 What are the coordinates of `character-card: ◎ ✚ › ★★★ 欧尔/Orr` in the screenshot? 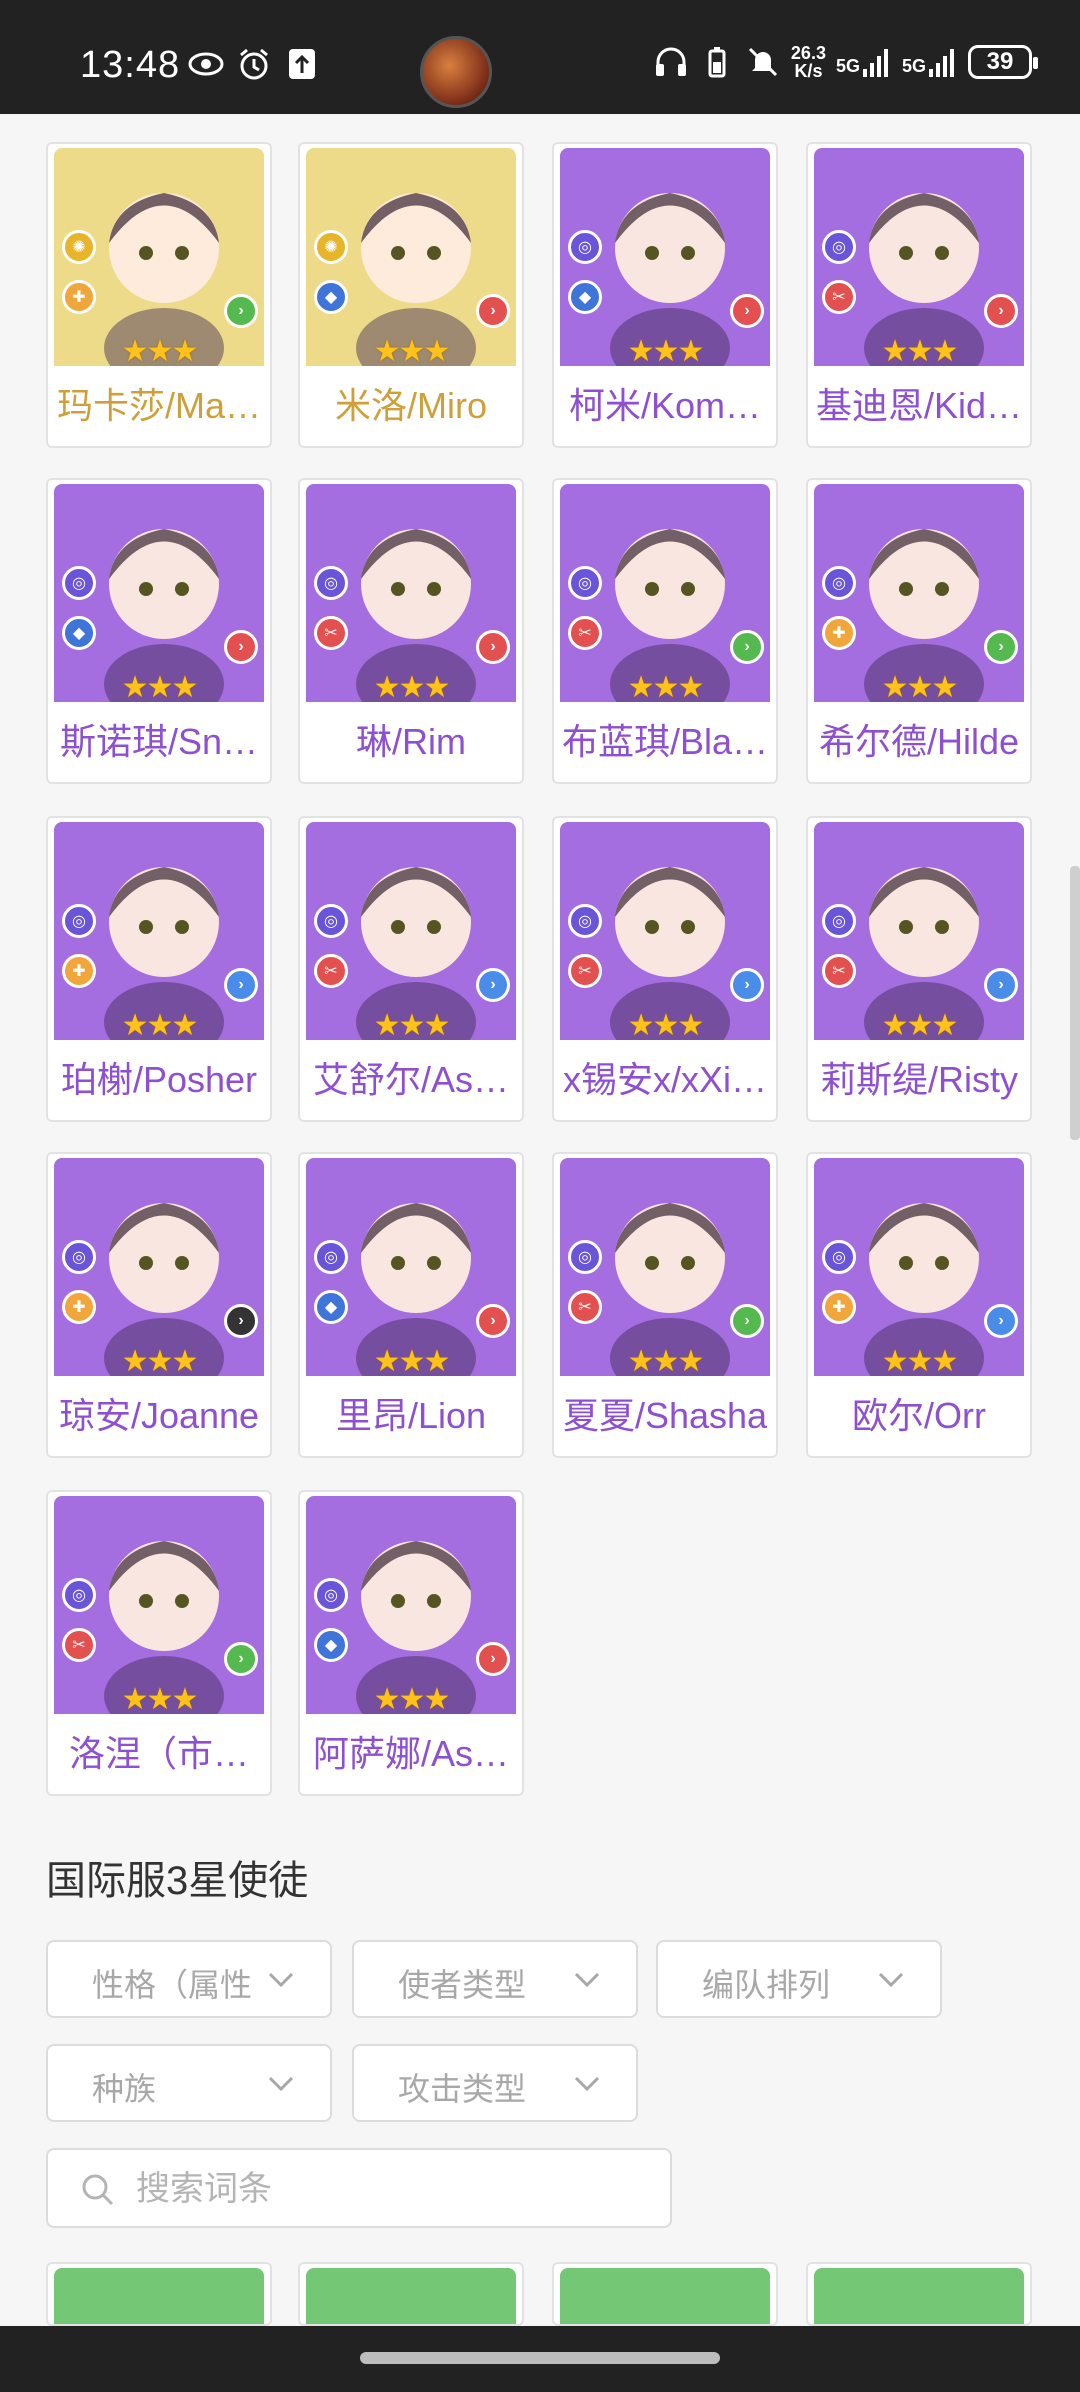 It's located at (919, 1305).